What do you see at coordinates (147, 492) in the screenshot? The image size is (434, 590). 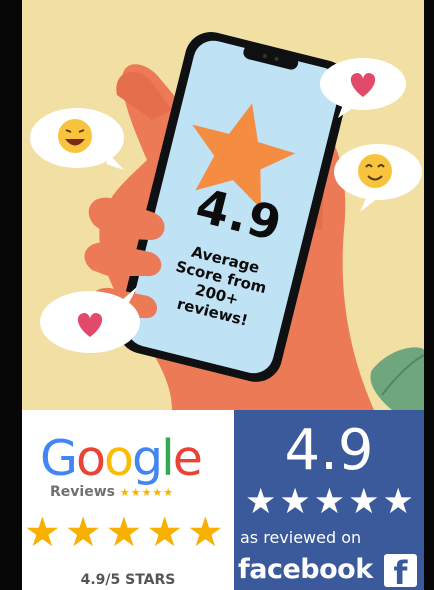 I see `small-stars-icon: ★★★★★` at bounding box center [147, 492].